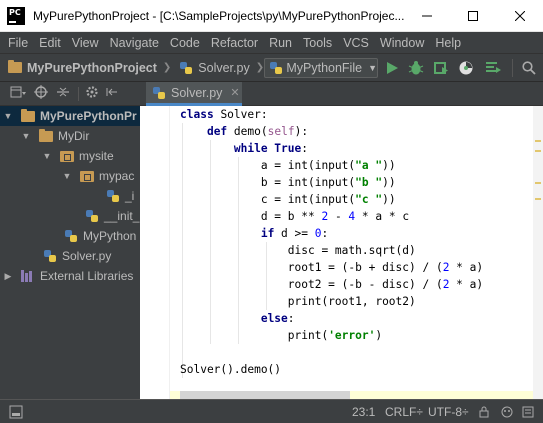 The image size is (543, 423). I want to click on app-icon-text: PC, so click(15, 12).